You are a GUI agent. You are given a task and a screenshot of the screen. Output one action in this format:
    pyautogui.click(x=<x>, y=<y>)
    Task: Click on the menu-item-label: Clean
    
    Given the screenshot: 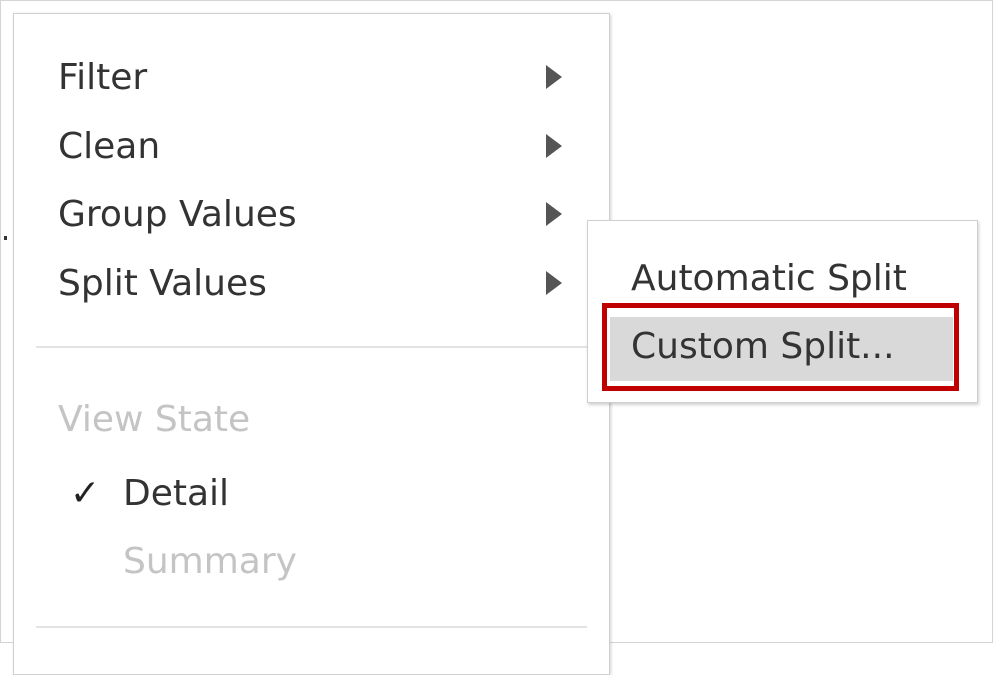 What is the action you would take?
    pyautogui.click(x=109, y=146)
    